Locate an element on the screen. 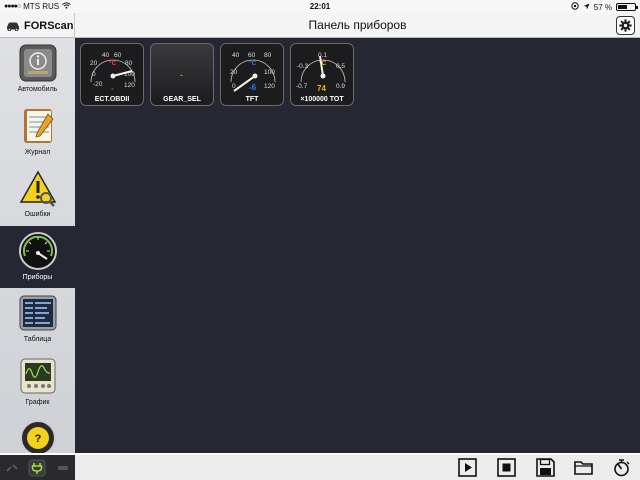  sidebar-item-gauges: Приборы is located at coordinates (37, 256).